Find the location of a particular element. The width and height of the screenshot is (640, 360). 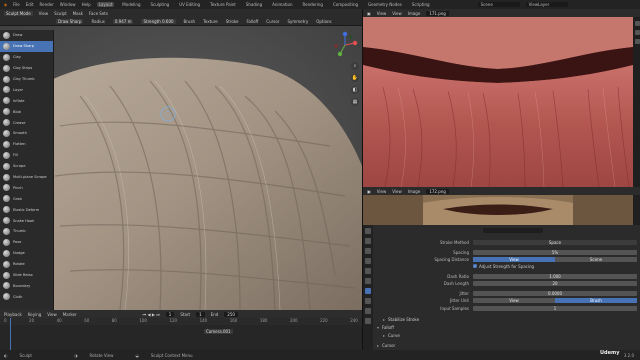

view-layer-tab-icon is located at coordinates (368, 261).